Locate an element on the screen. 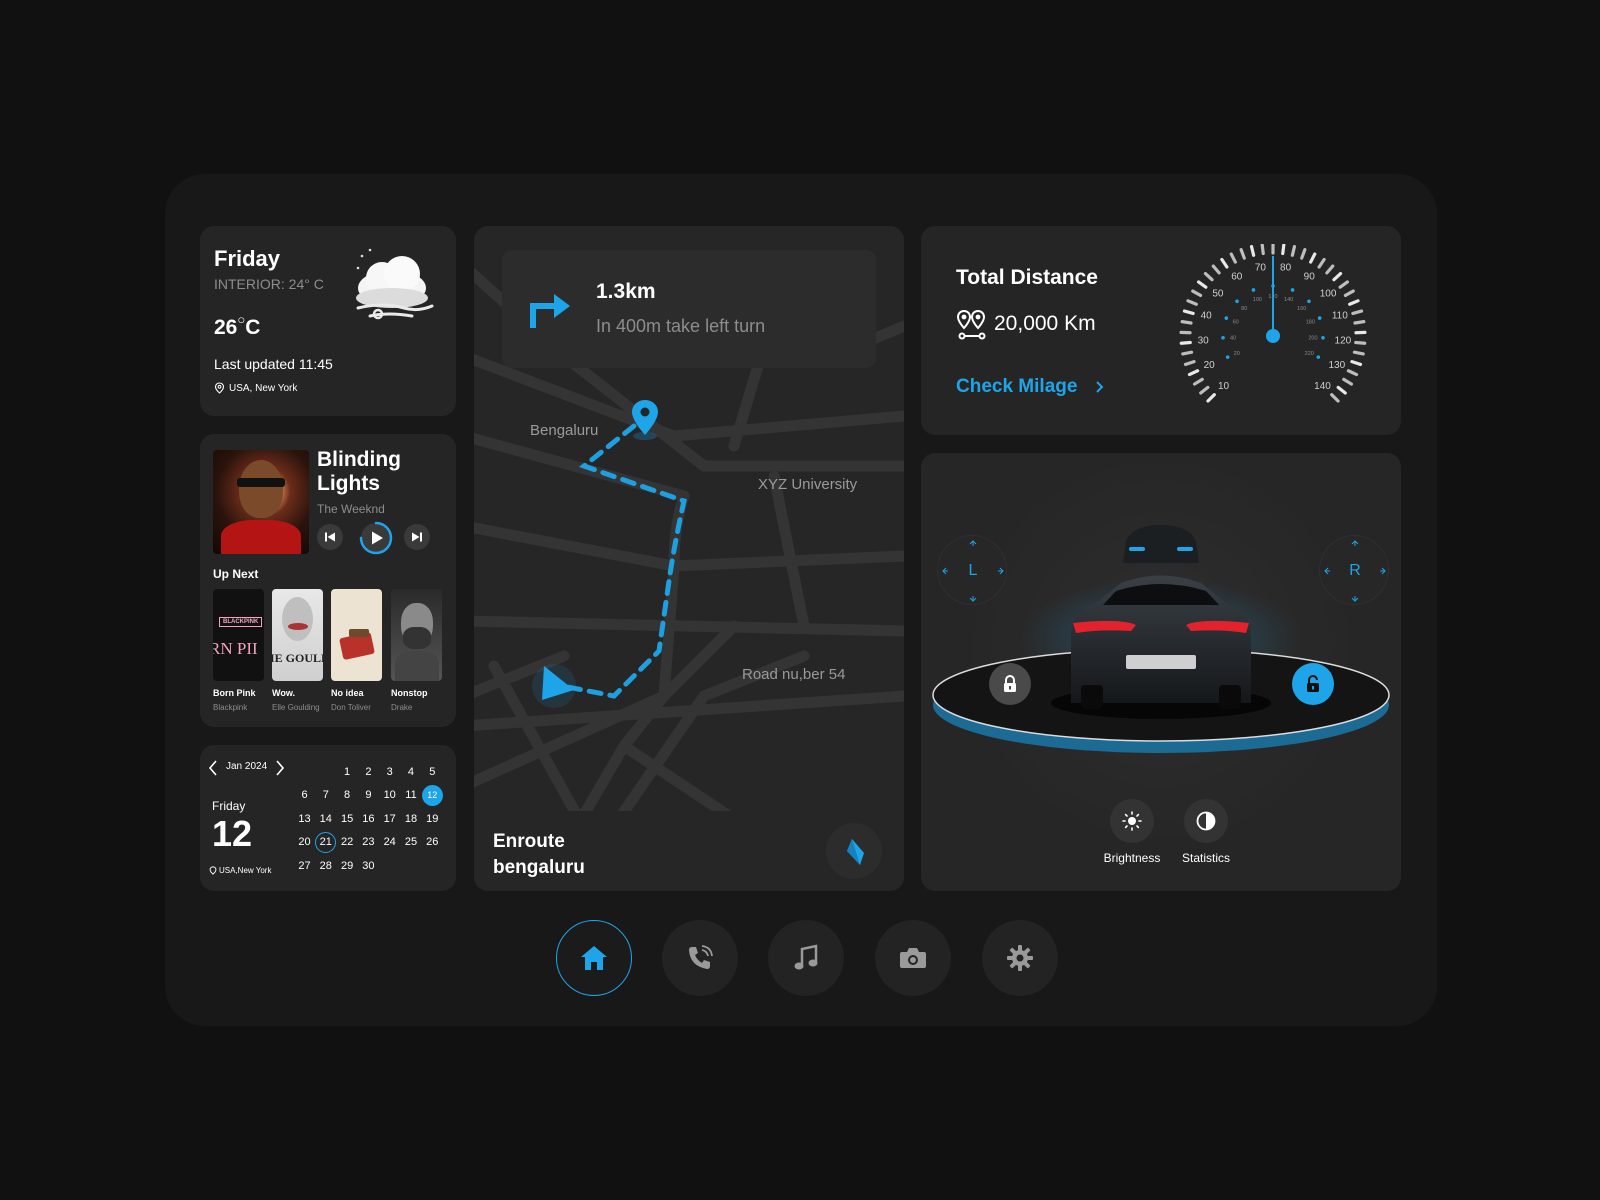 This screenshot has width=1600, height=1200. calendar-day: 26 is located at coordinates (432, 842).